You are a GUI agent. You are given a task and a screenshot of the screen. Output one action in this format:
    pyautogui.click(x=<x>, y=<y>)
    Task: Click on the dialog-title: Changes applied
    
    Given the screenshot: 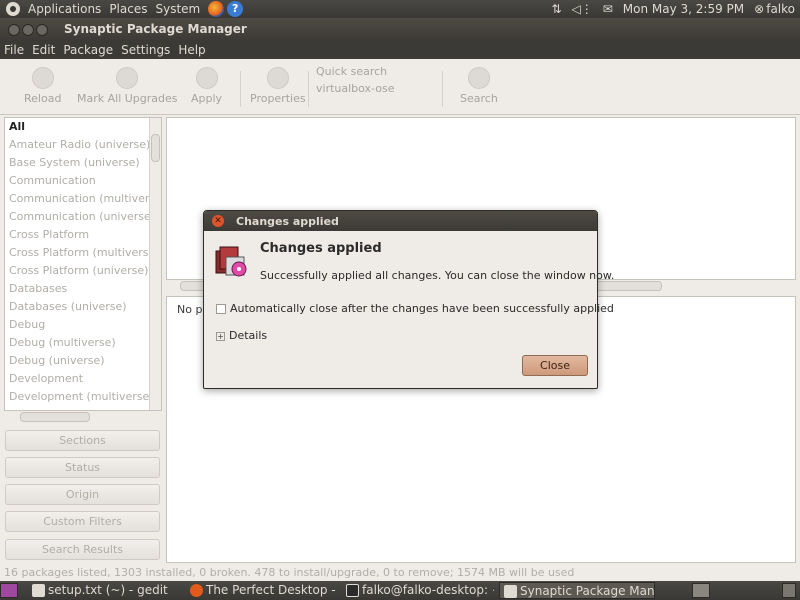 What is the action you would take?
    pyautogui.click(x=287, y=221)
    